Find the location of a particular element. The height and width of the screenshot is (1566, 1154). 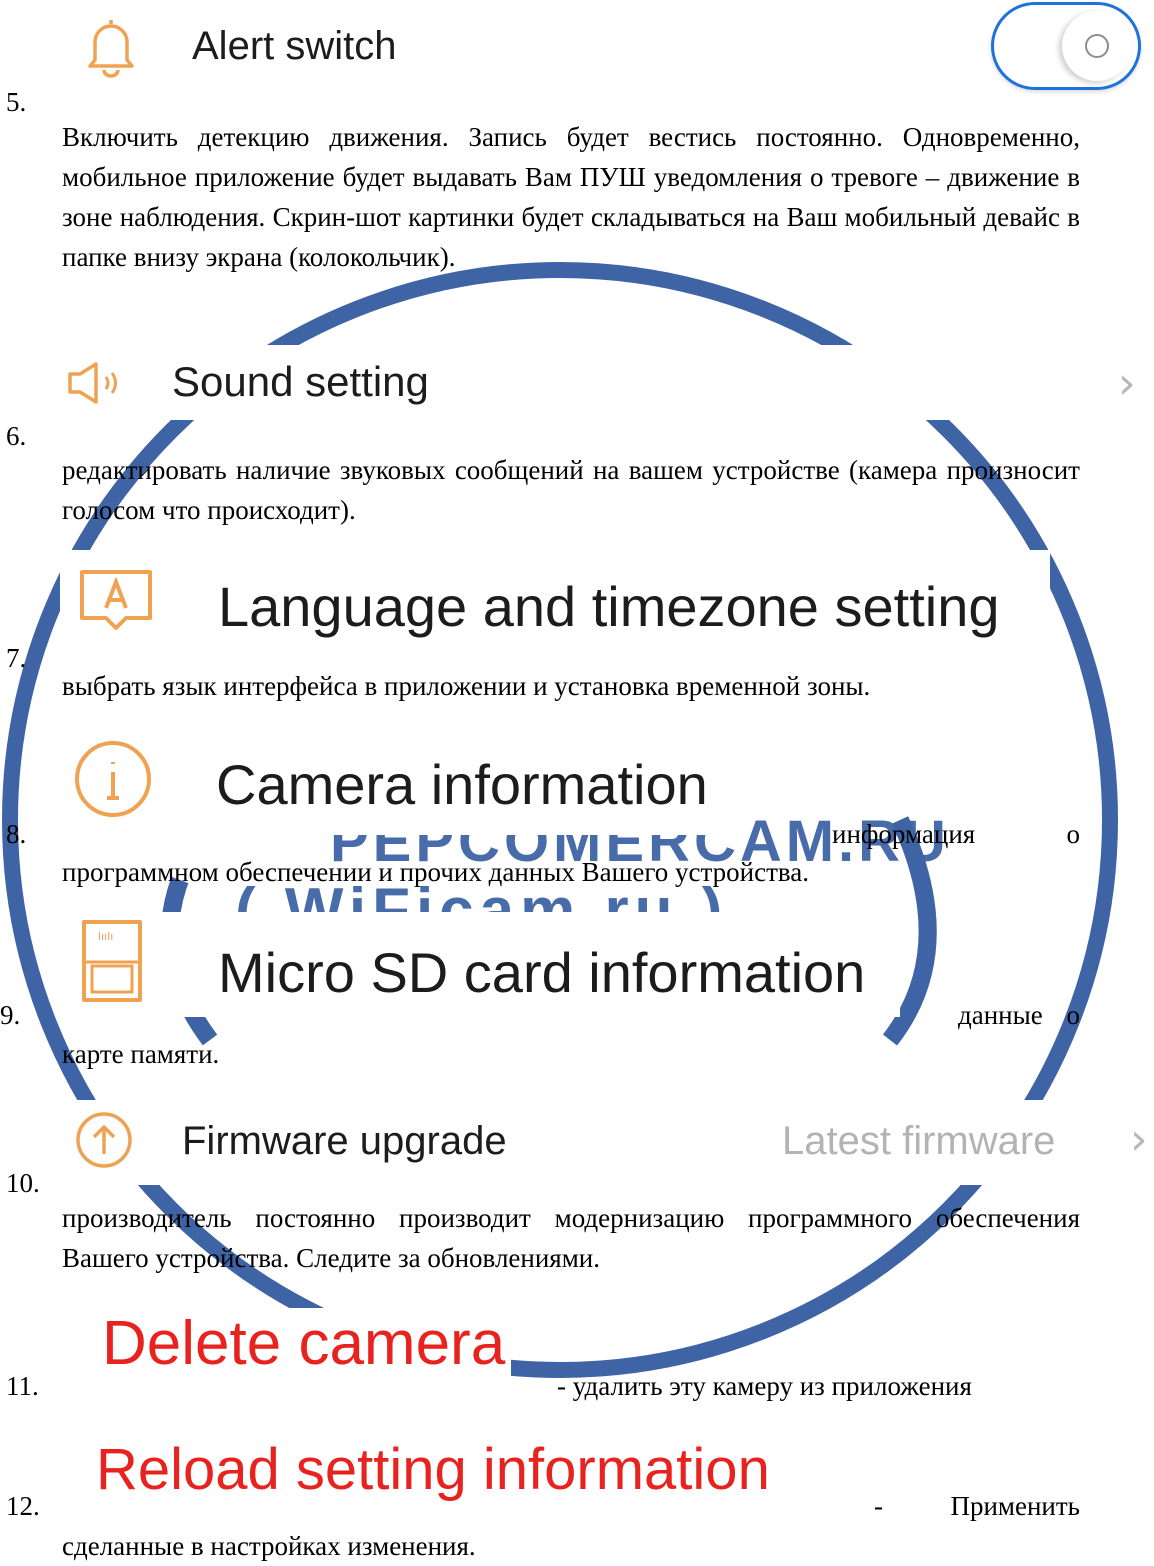

item-number-12: 12. is located at coordinates (23, 1506).